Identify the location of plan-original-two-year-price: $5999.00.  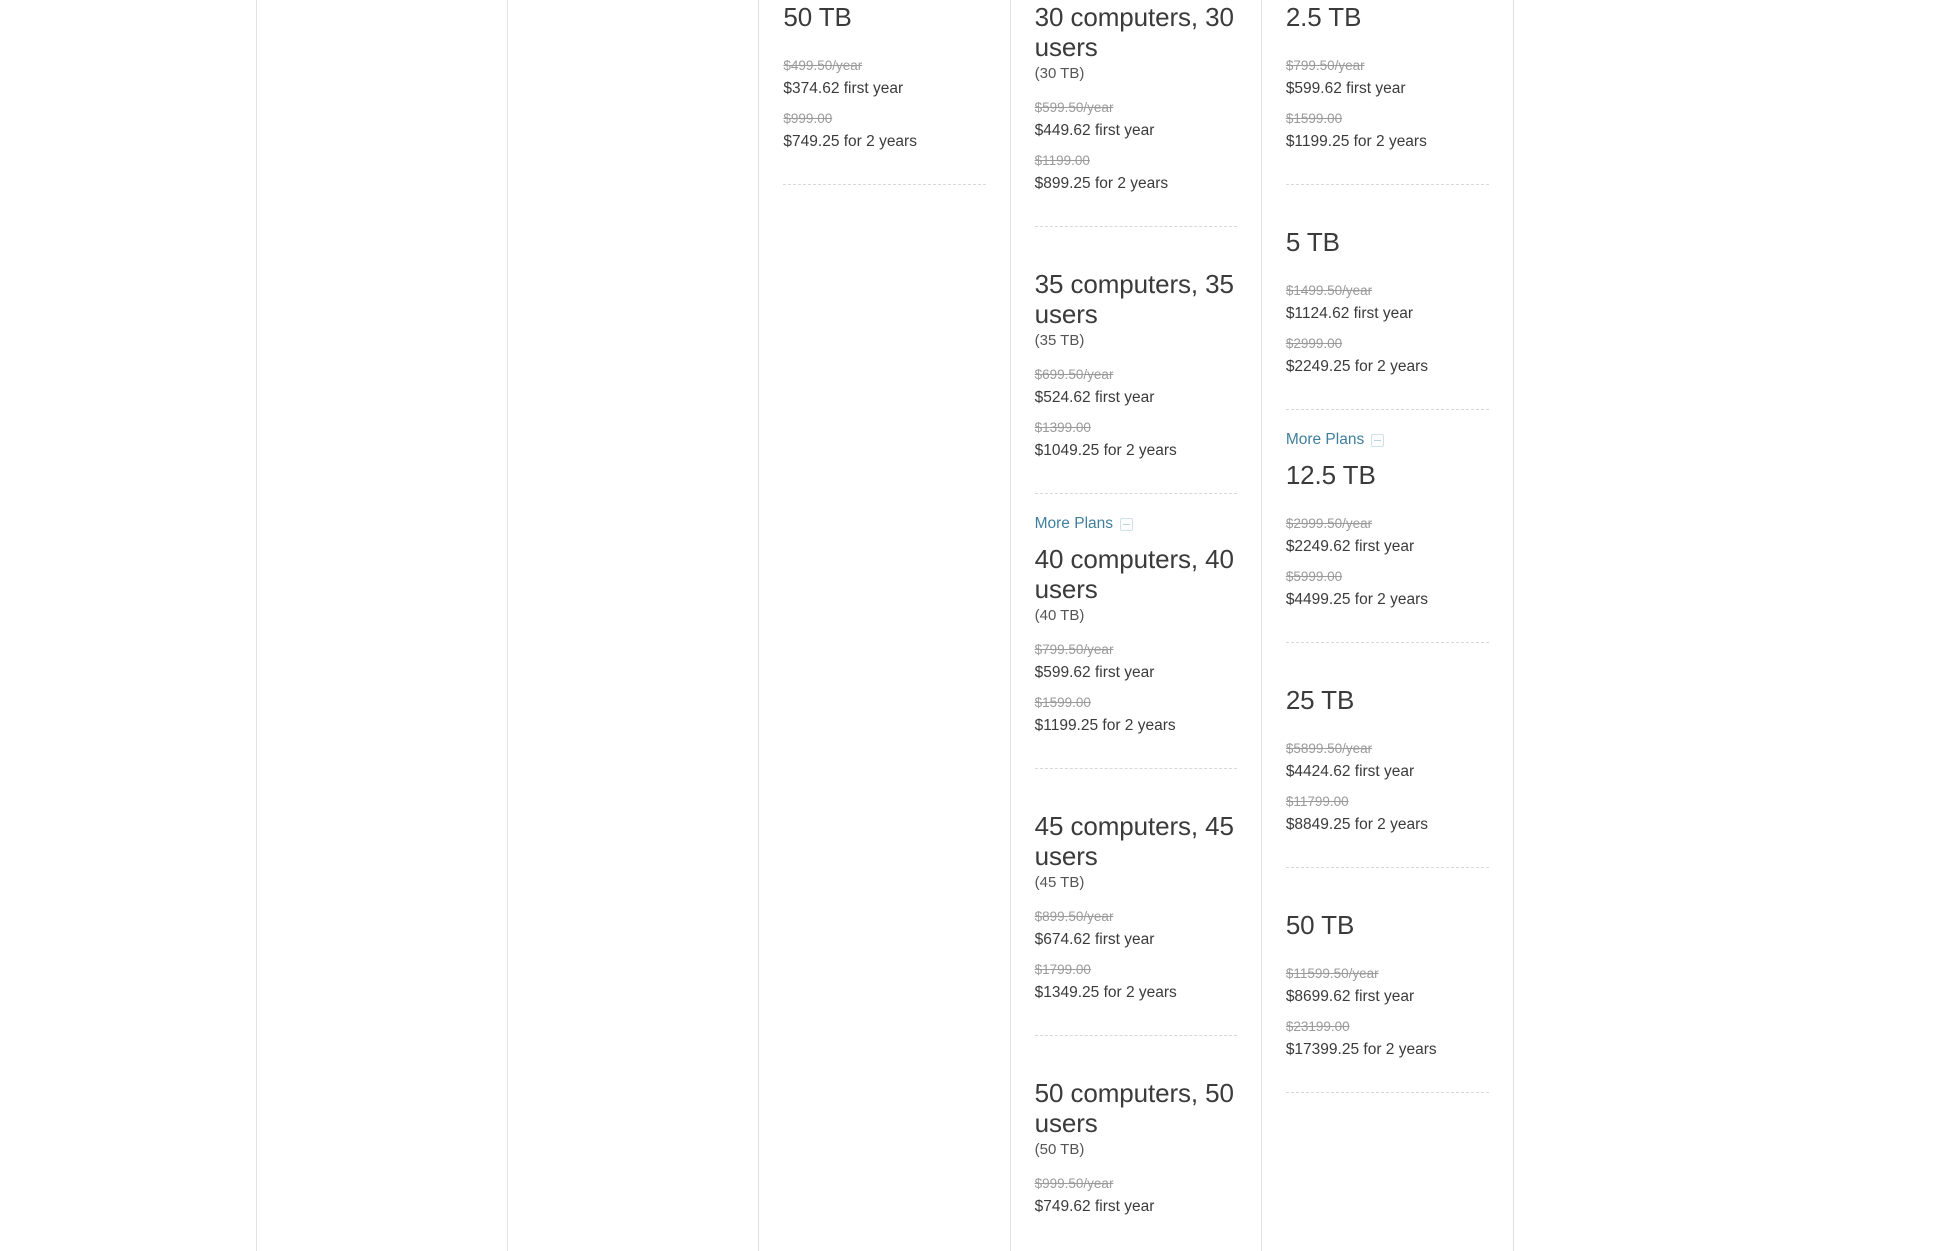
(1314, 576).